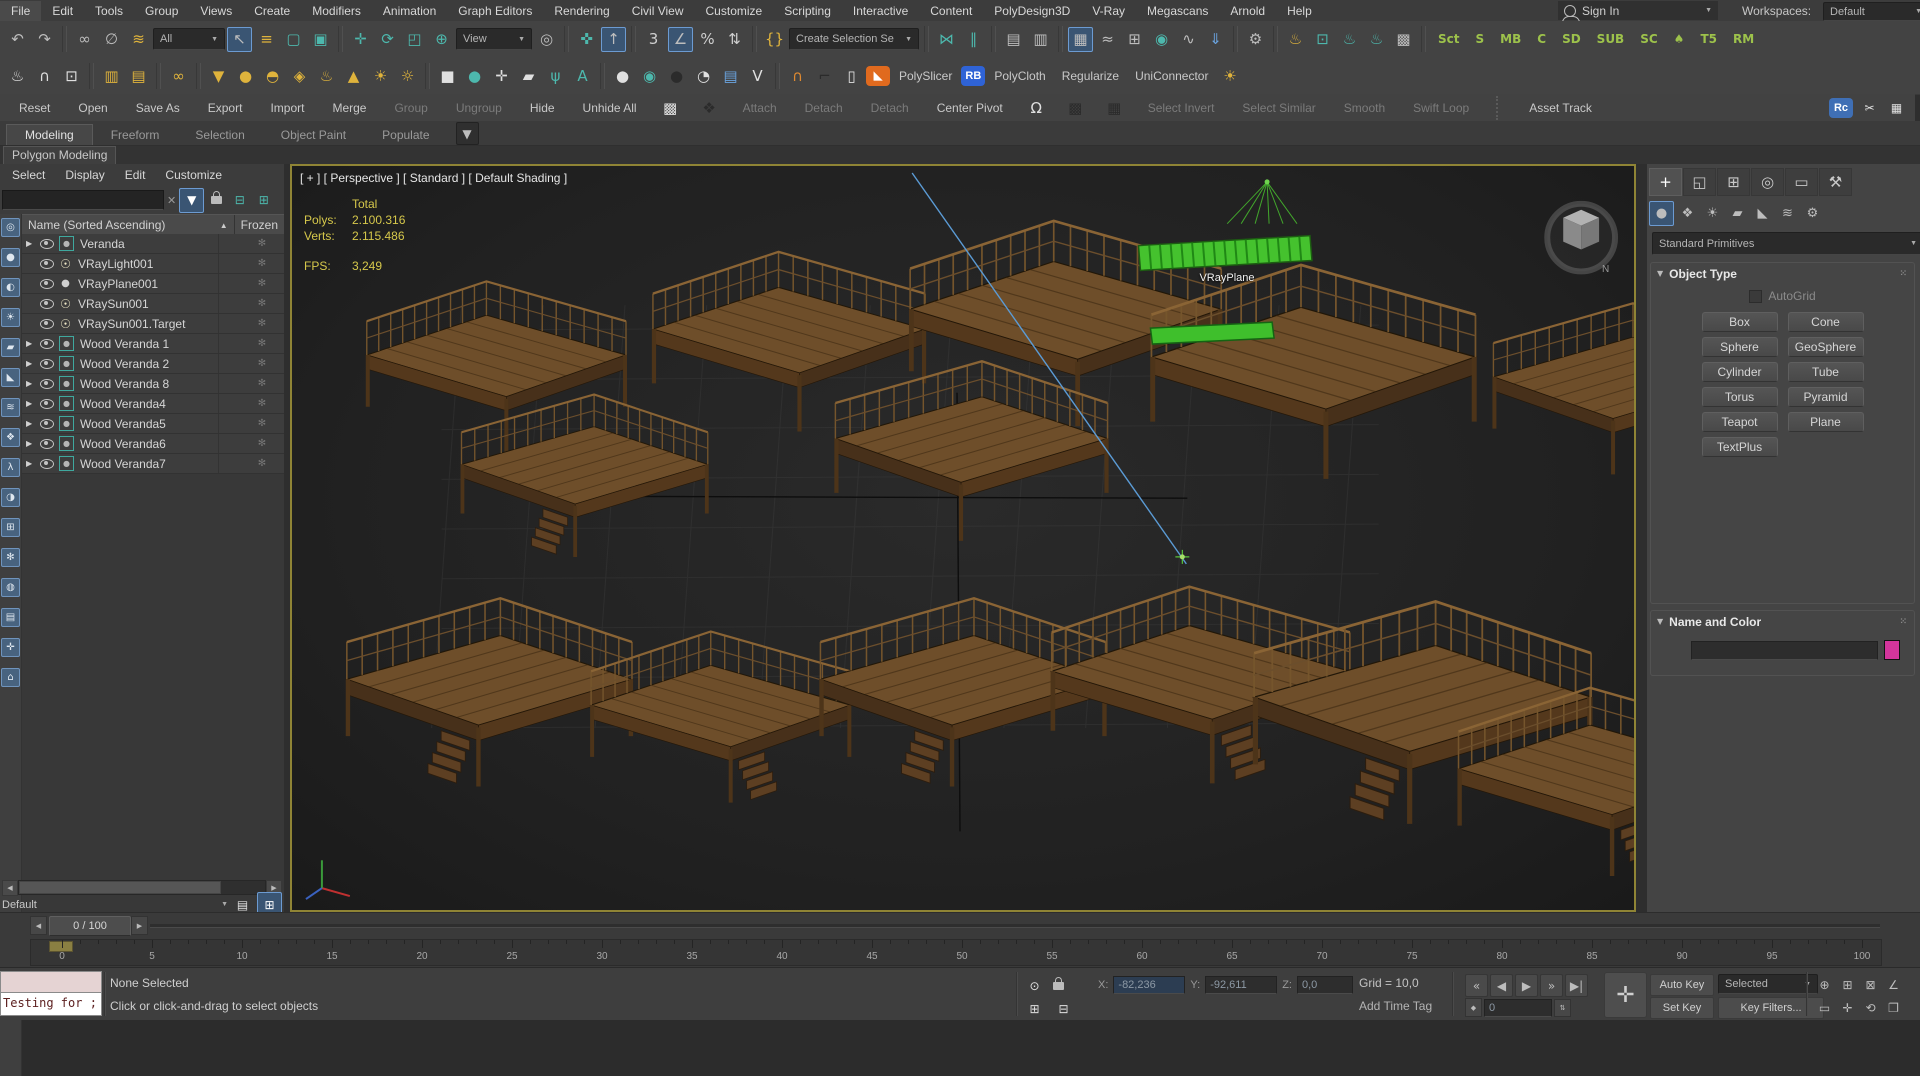 Image resolution: width=1920 pixels, height=1076 pixels. Describe the element at coordinates (266, 39) in the screenshot. I see `select-by-name-icon: ≡` at that location.